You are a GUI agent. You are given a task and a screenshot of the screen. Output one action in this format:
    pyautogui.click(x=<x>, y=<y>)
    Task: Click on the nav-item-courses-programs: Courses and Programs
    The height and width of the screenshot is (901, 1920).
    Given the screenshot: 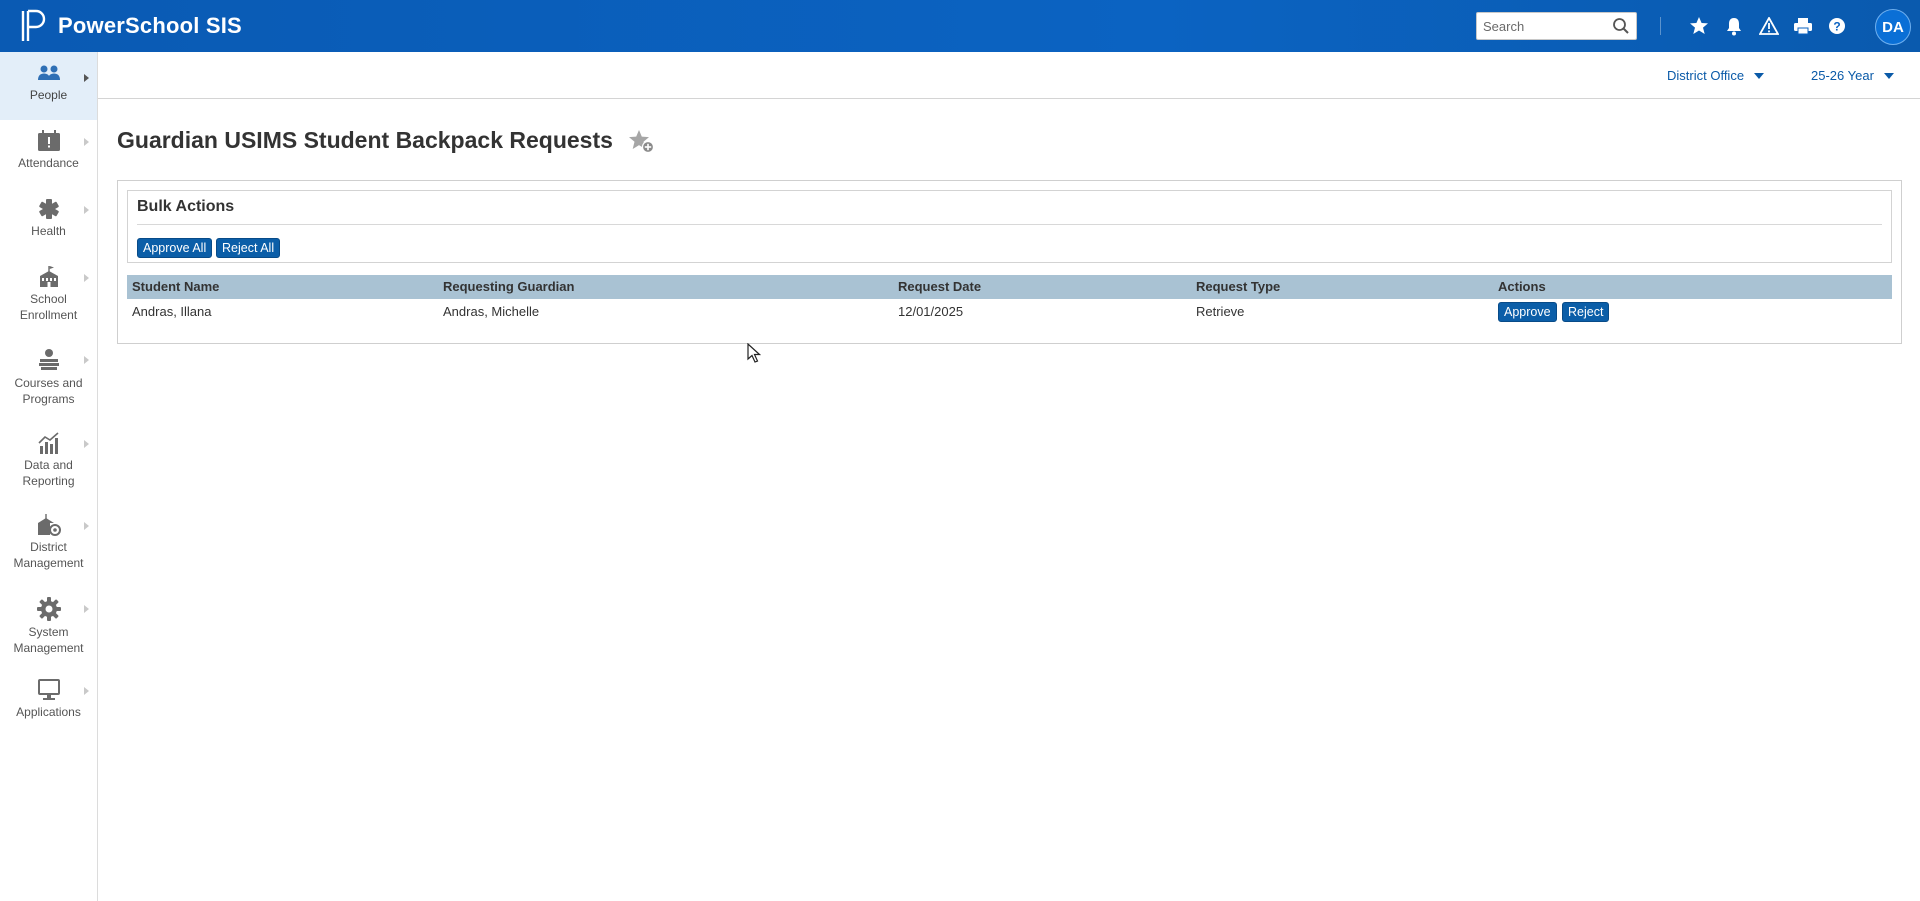 What is the action you would take?
    pyautogui.click(x=48, y=377)
    